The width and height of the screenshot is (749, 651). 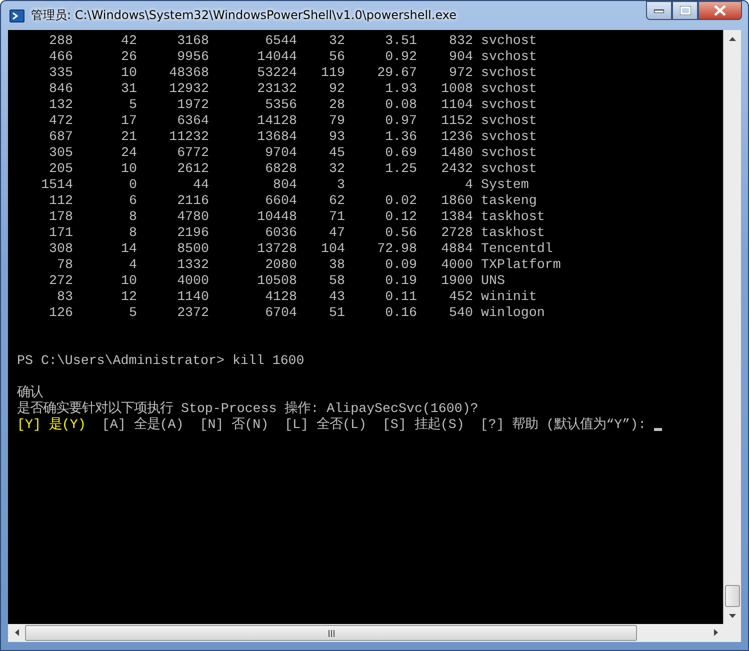 I want to click on table-cell-text: 51, so click(x=336, y=313).